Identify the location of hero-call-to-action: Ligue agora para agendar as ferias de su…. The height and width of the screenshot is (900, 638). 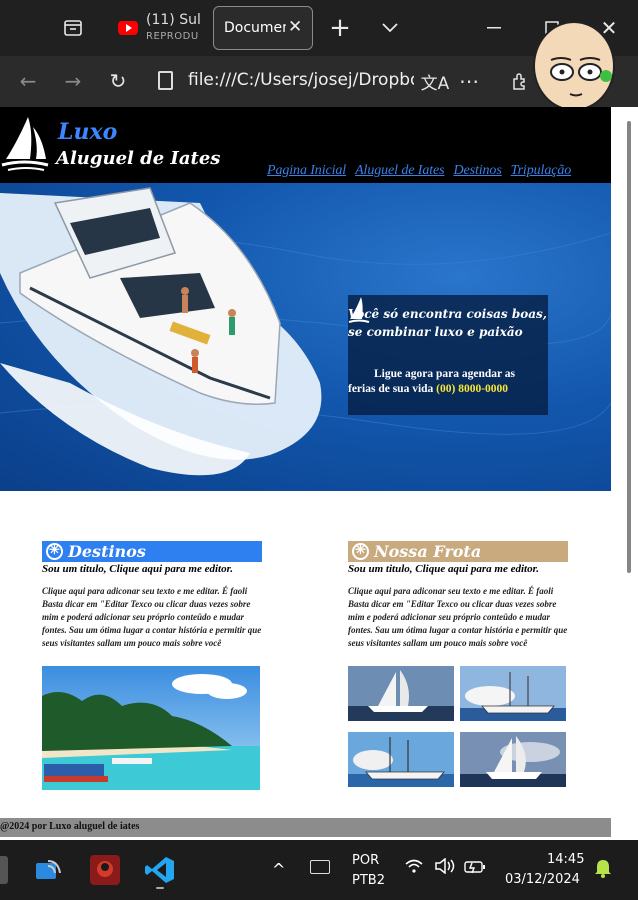
(443, 382).